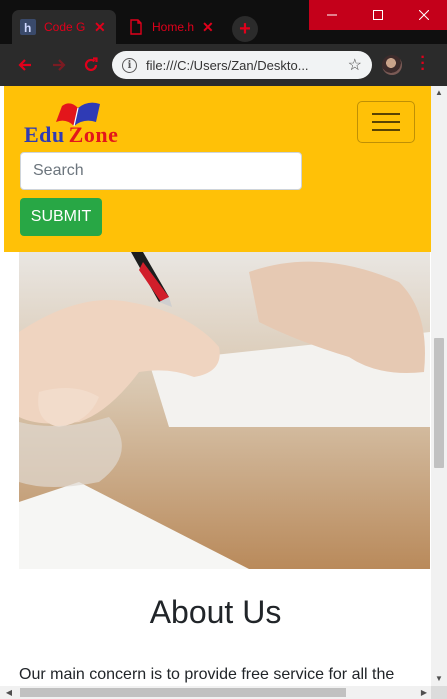 The image size is (447, 699). Describe the element at coordinates (129, 65) in the screenshot. I see `info-icon: i` at that location.